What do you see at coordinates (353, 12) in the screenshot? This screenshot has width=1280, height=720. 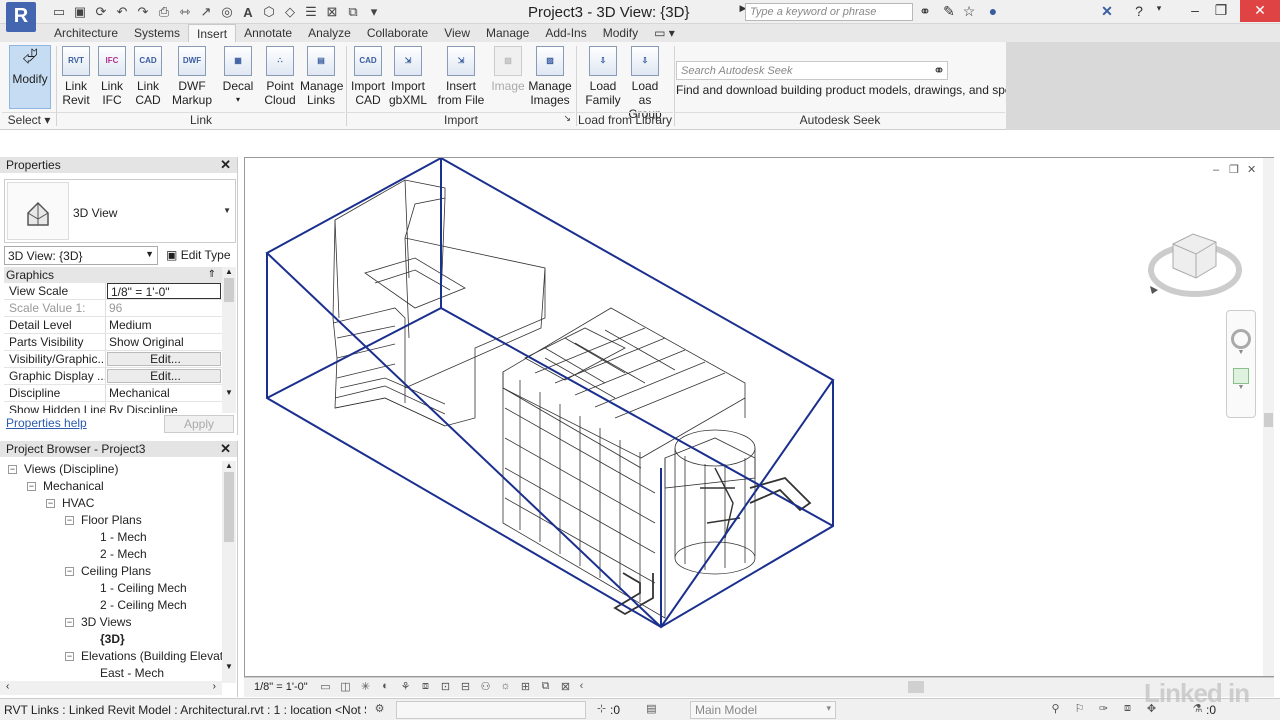 I see `switch-windows-icon: ⧉` at bounding box center [353, 12].